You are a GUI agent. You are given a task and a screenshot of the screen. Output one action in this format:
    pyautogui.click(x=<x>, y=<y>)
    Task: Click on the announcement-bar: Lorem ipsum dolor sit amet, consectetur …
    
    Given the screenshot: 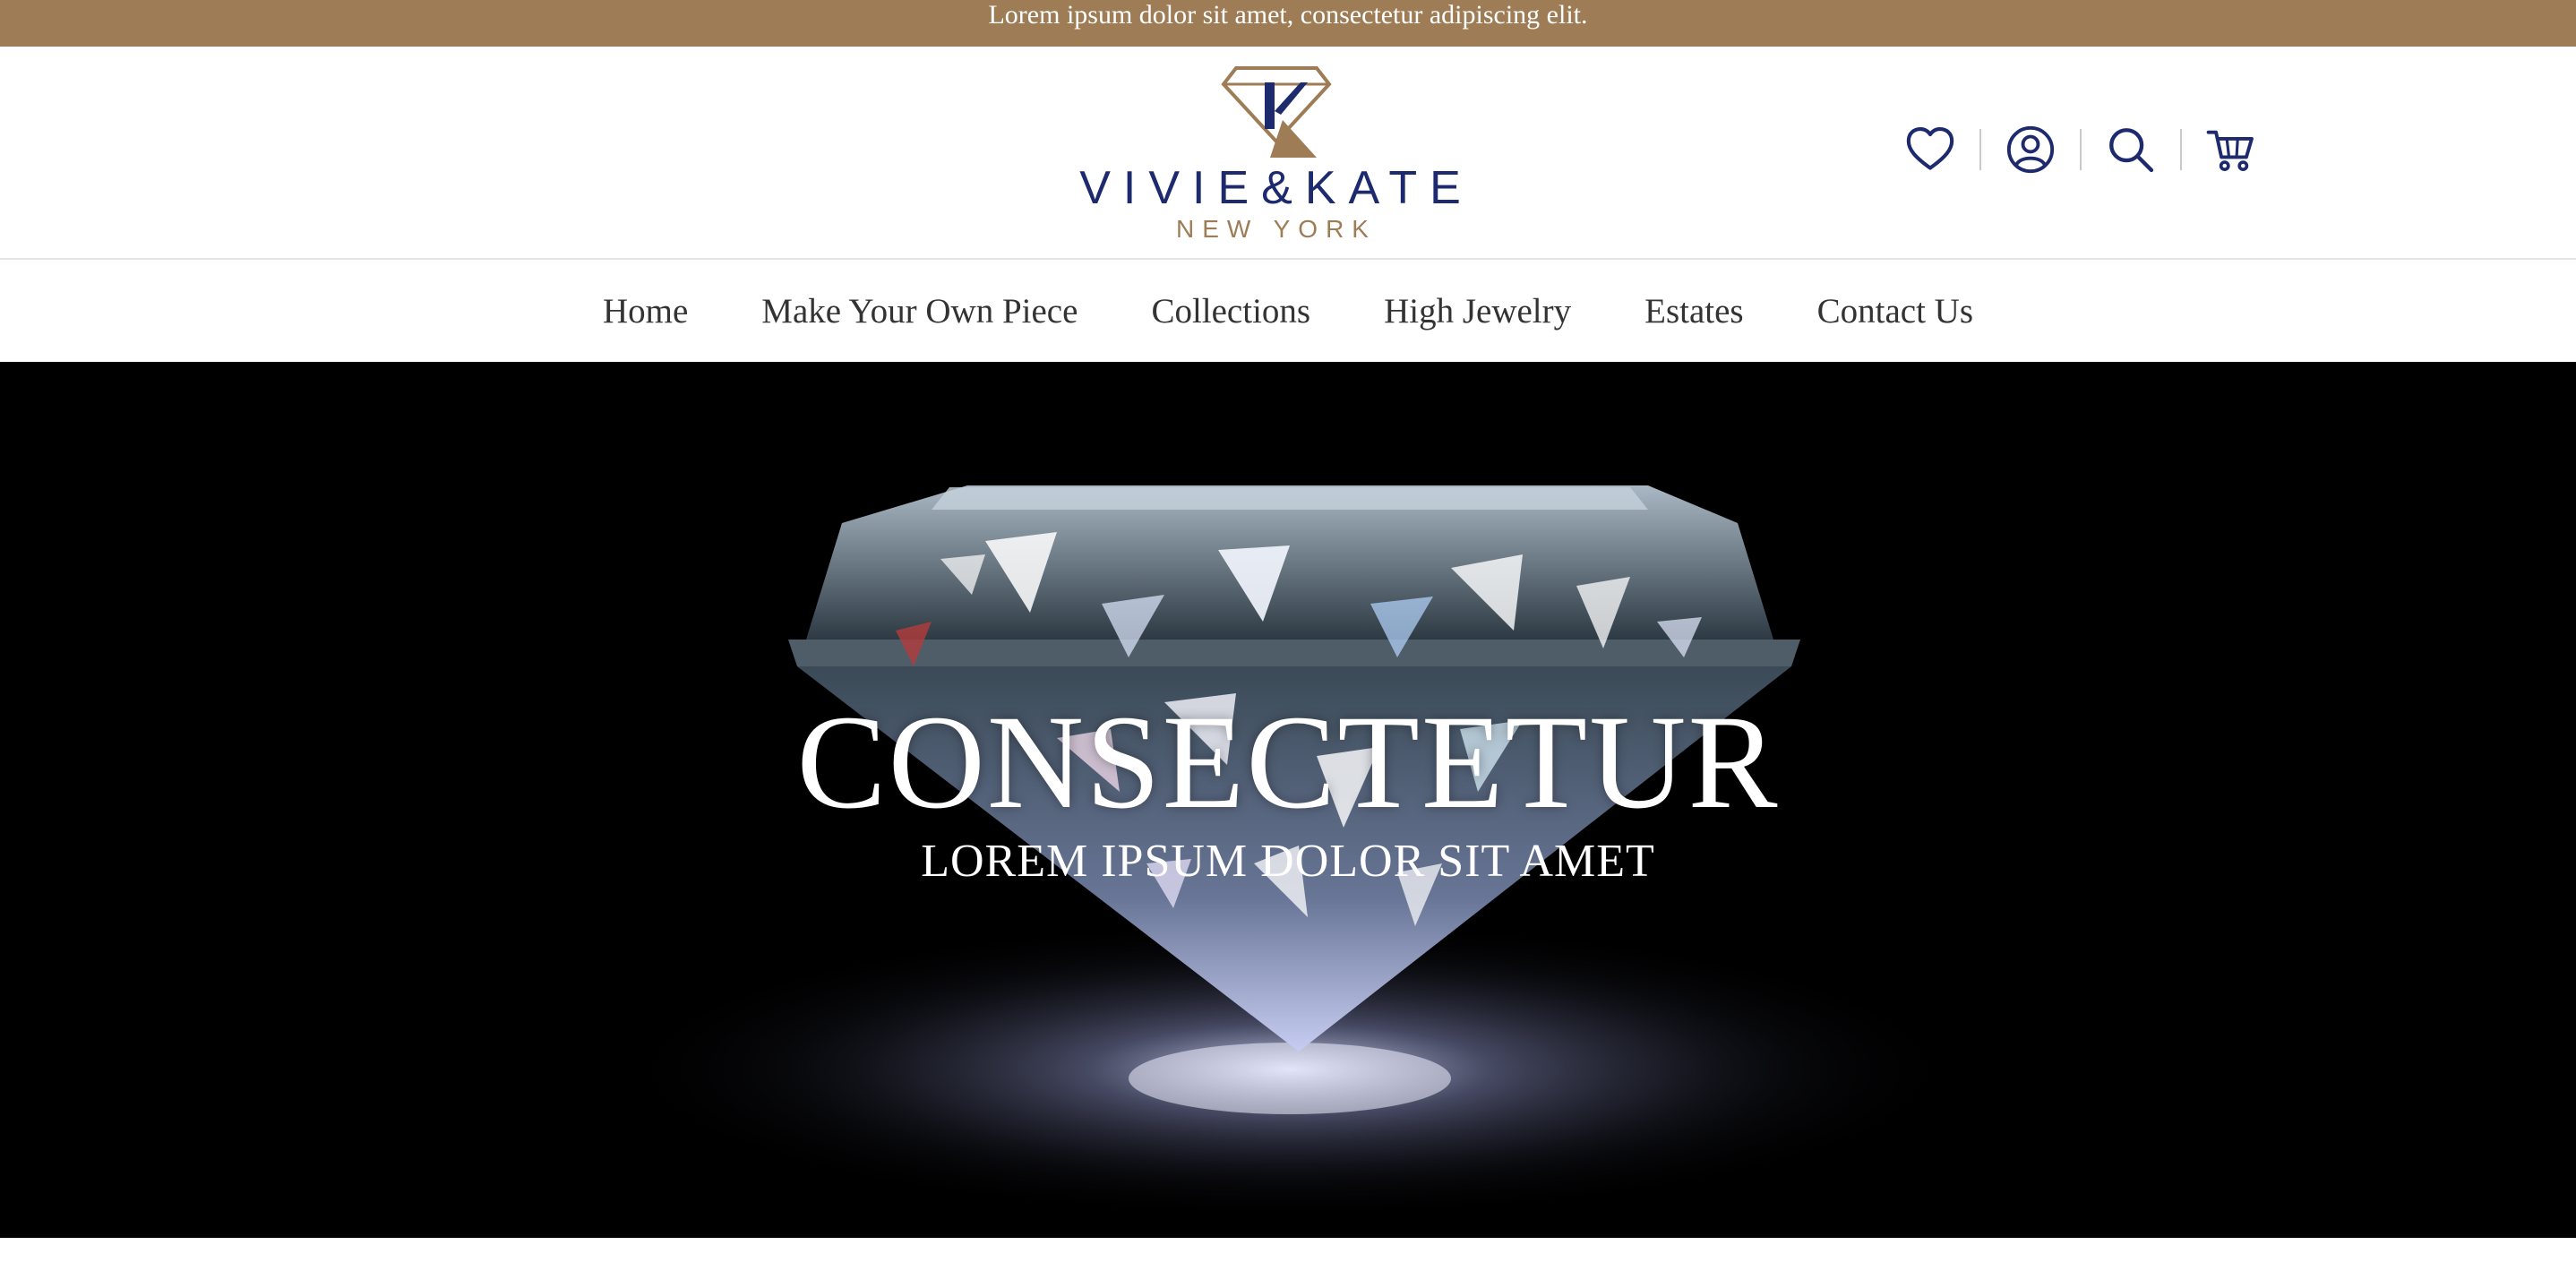 What is the action you would take?
    pyautogui.click(x=1288, y=23)
    